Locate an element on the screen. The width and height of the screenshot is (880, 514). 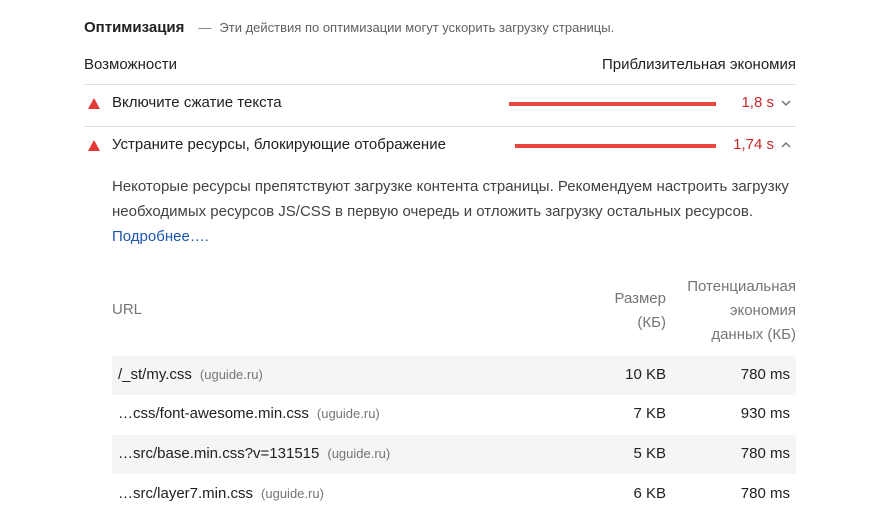
resource-size: 7 KB is located at coordinates (649, 413).